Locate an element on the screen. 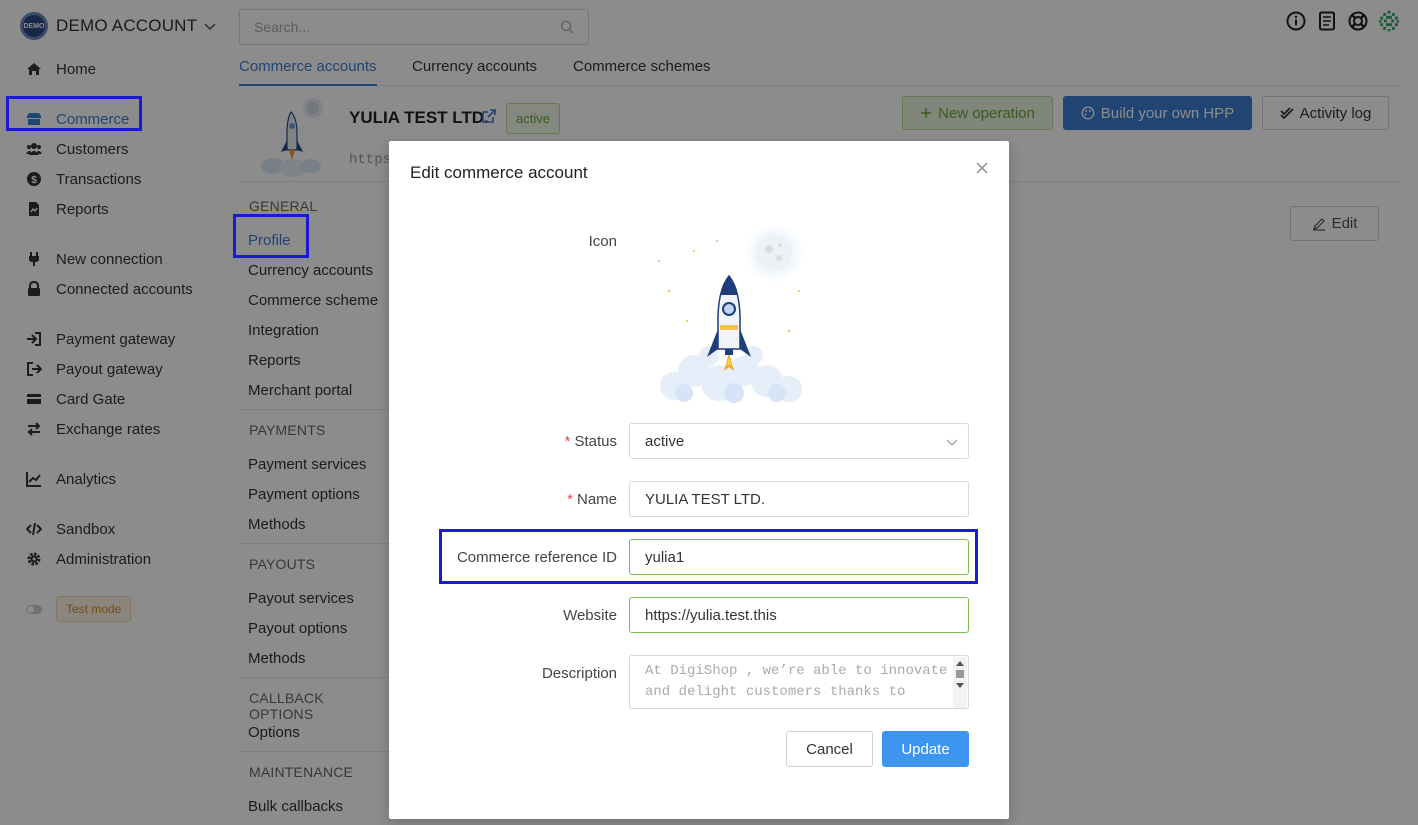  scroll-thumb is located at coordinates (960, 674).